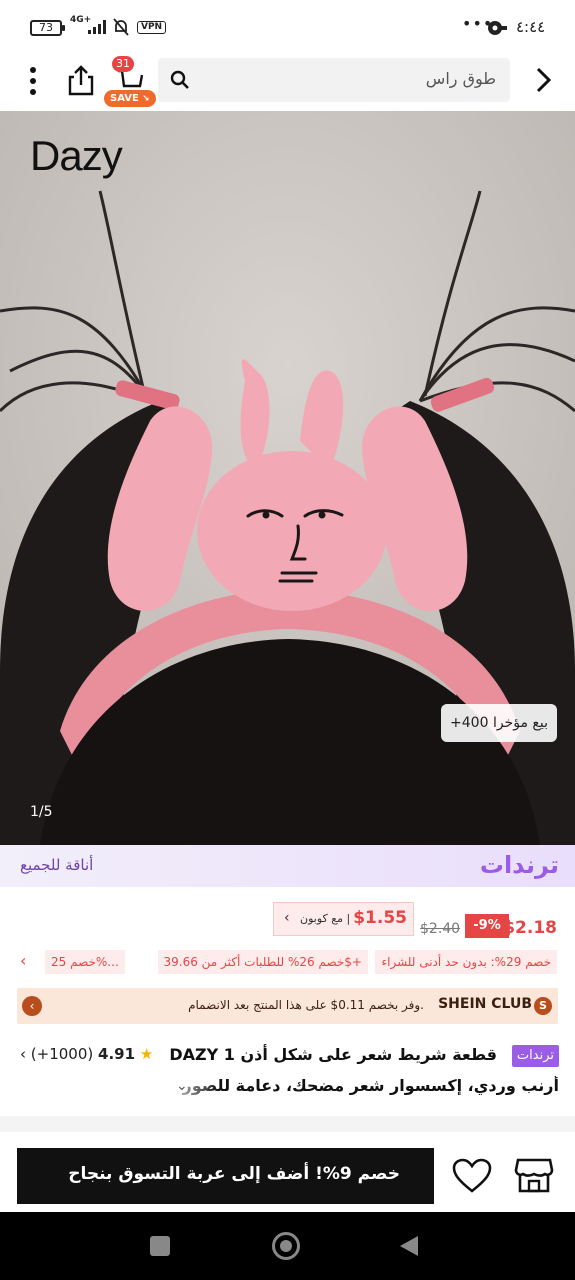  I want to click on more-menu-icon, so click(33, 81).